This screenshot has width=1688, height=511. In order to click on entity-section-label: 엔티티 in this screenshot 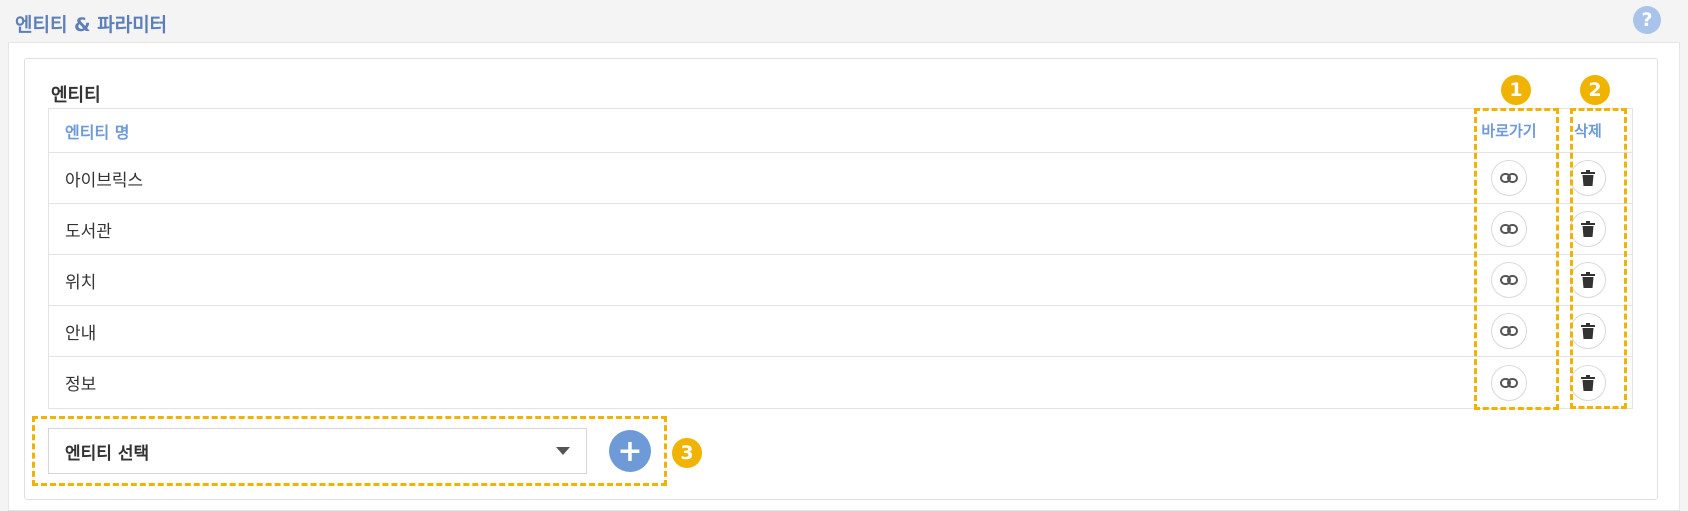, I will do `click(76, 95)`.